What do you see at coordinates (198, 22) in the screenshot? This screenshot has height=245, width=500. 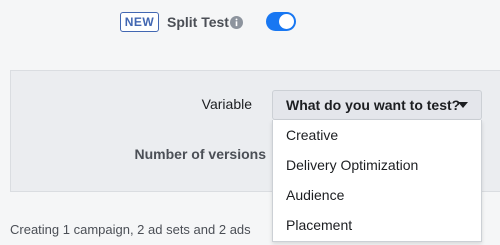 I see `split-test-label: Split Test` at bounding box center [198, 22].